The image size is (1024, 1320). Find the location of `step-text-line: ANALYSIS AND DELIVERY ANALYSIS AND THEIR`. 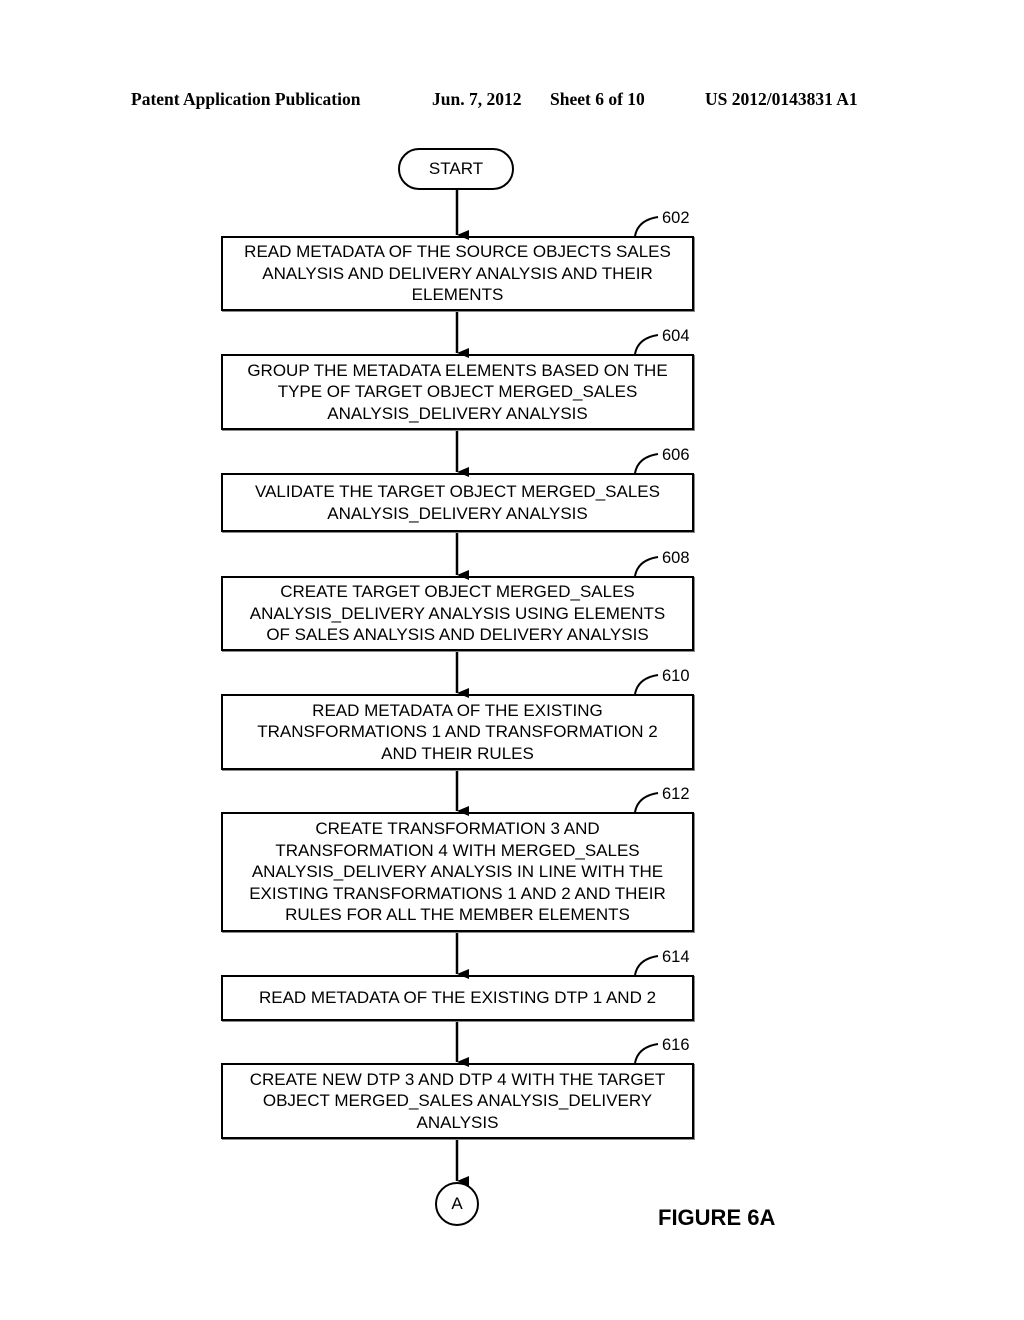

step-text-line: ANALYSIS AND DELIVERY ANALYSIS AND THEIR is located at coordinates (457, 273).